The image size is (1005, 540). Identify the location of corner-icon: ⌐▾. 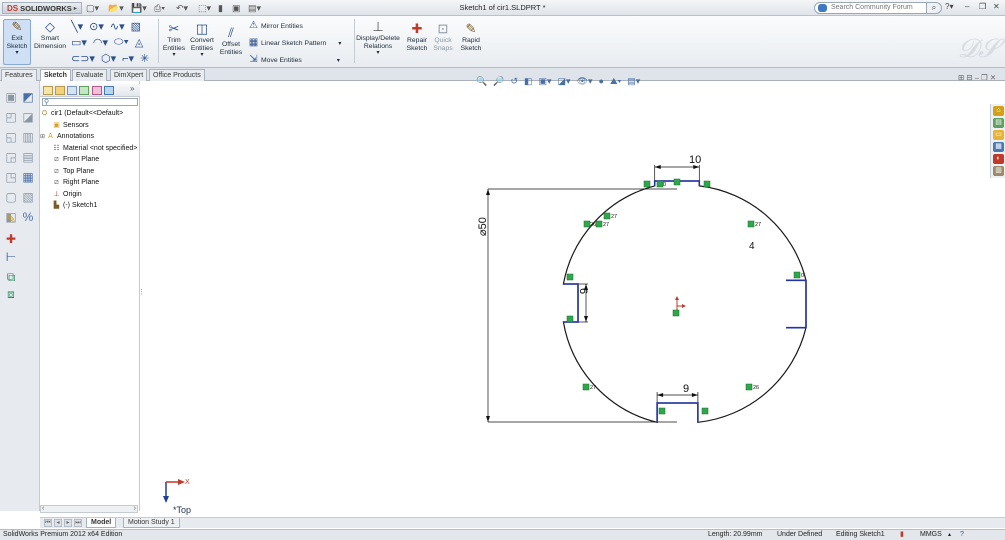
(128, 58).